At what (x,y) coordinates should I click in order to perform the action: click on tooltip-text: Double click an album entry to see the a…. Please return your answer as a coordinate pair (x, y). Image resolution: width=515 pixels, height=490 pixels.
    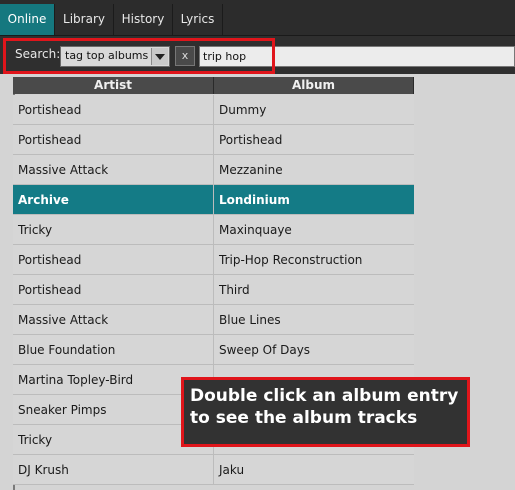
    Looking at the image, I should click on (324, 407).